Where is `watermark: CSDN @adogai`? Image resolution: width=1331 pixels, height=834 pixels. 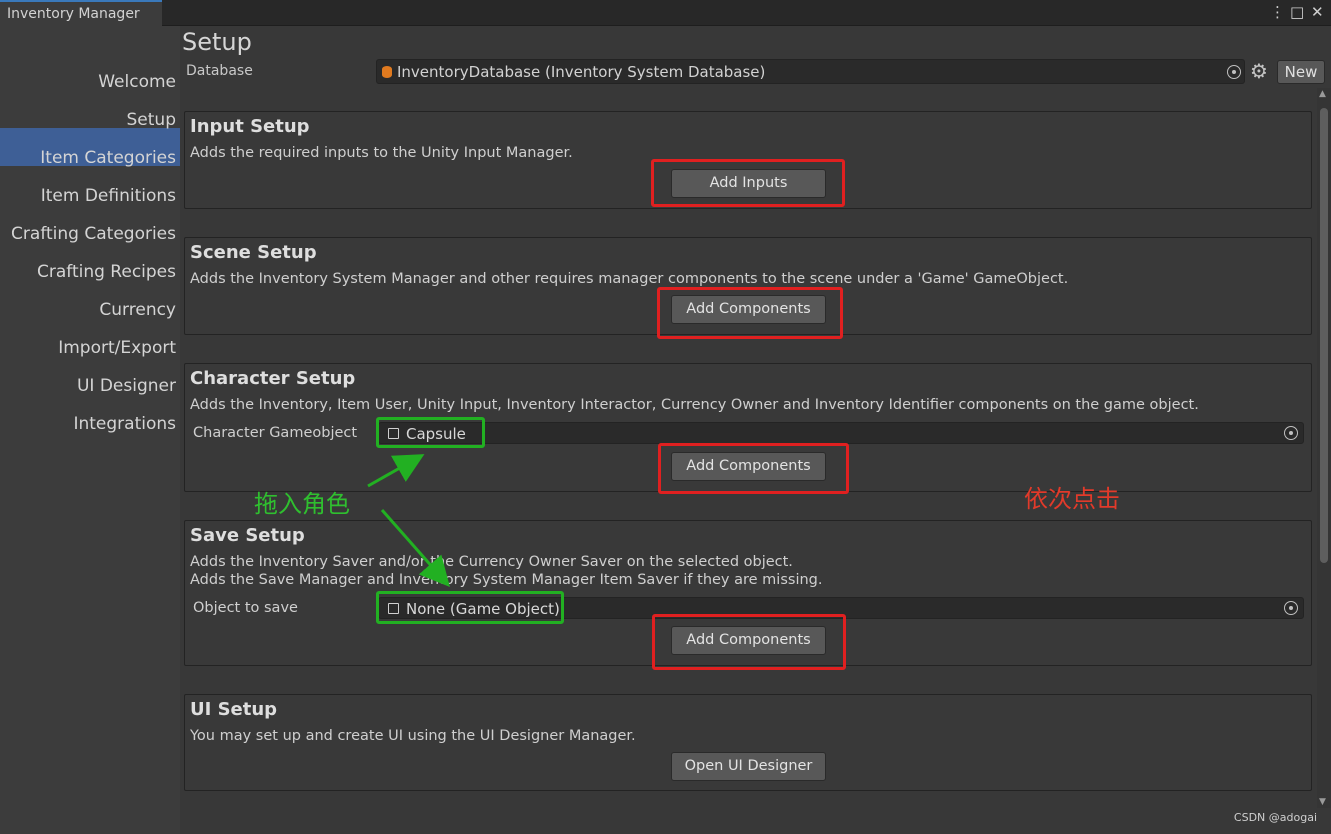 watermark: CSDN @adogai is located at coordinates (1275, 817).